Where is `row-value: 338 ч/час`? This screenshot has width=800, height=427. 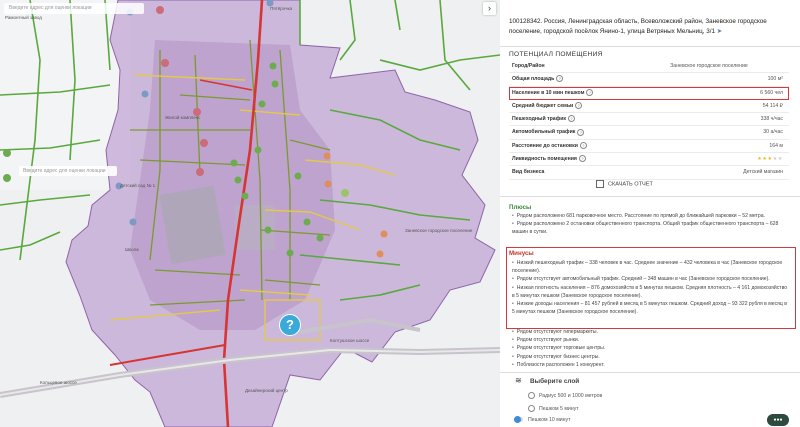
row-value: 338 ч/час is located at coordinates (771, 119).